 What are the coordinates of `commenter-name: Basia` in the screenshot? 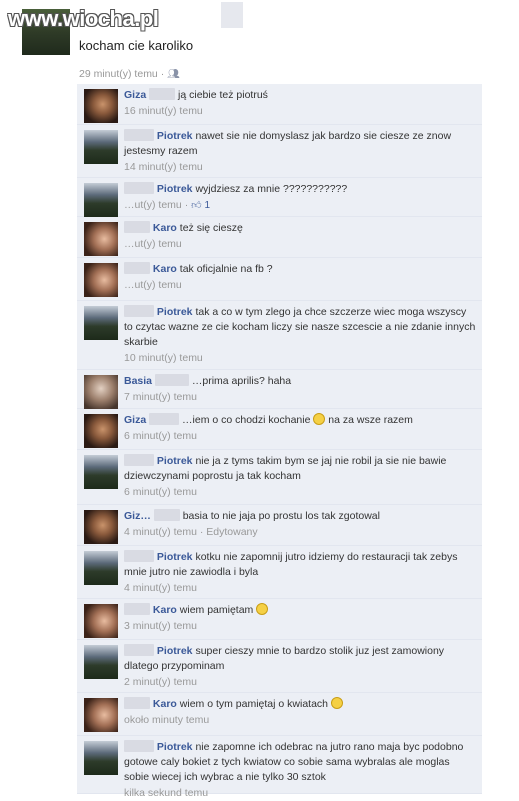 It's located at (138, 381).